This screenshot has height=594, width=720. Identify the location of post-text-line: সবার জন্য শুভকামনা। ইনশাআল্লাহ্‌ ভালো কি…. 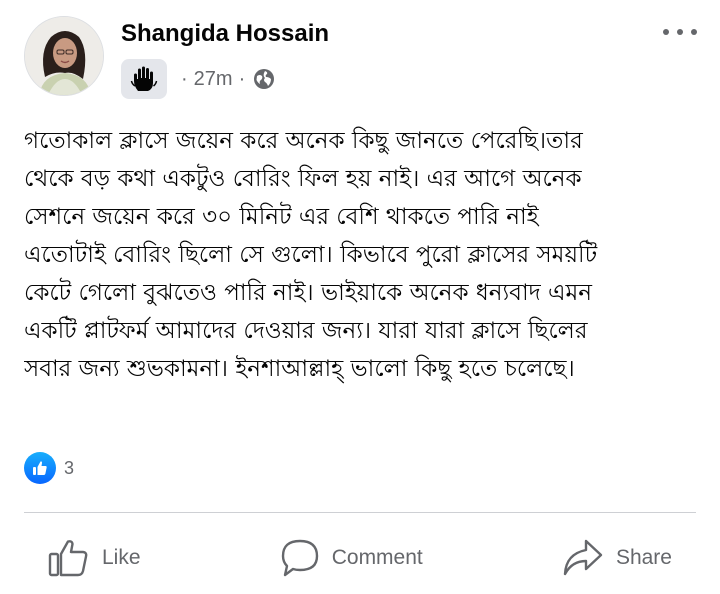
(299, 369).